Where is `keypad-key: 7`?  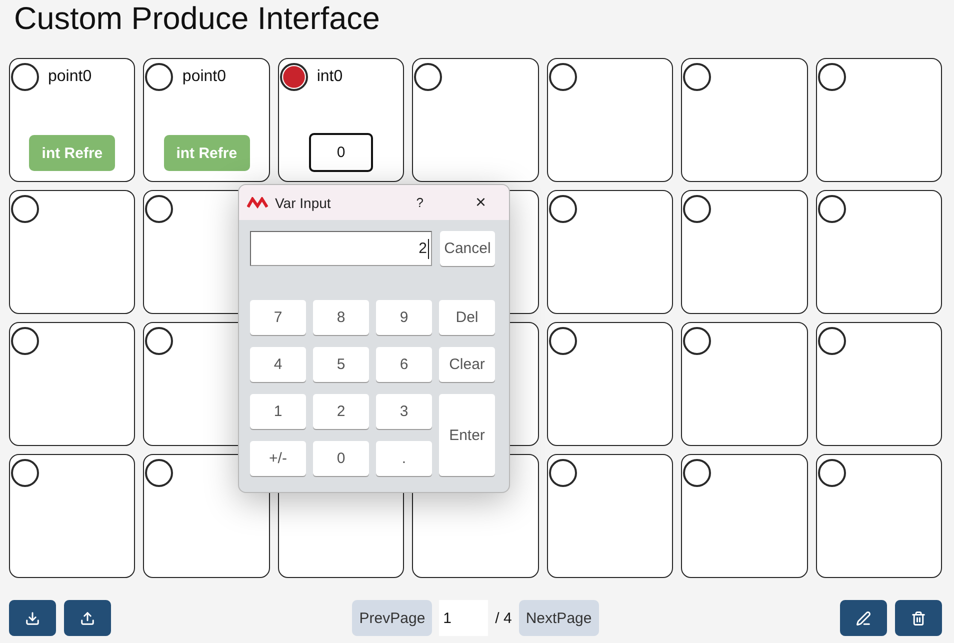
keypad-key: 7 is located at coordinates (278, 317).